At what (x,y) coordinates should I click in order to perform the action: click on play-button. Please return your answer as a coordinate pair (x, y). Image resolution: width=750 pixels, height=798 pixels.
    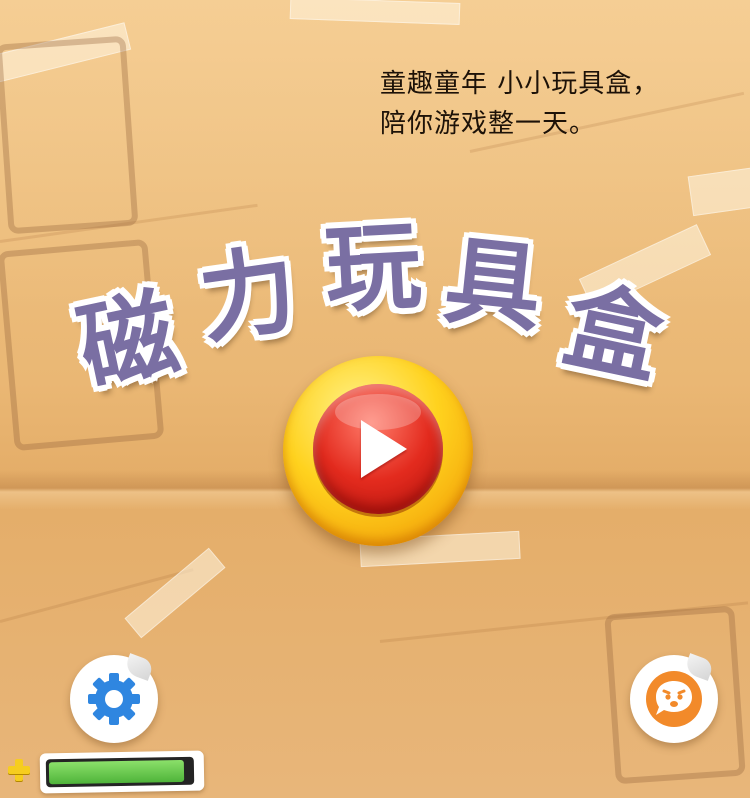
    Looking at the image, I should click on (378, 451).